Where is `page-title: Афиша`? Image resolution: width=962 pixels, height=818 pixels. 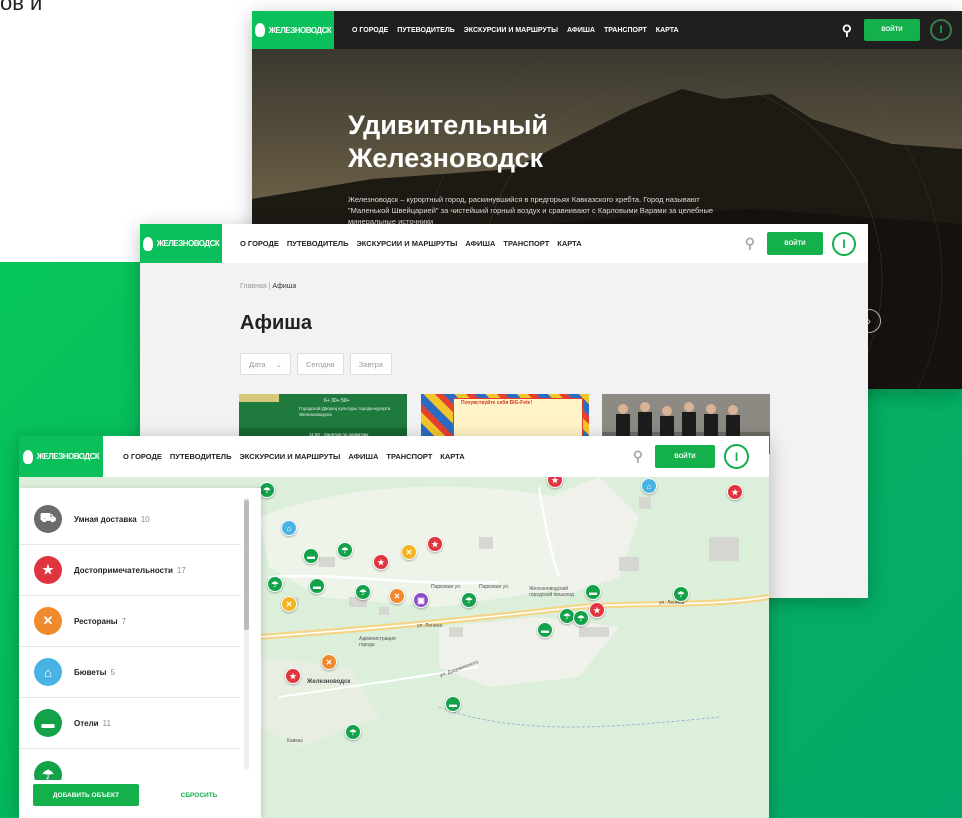 page-title: Афиша is located at coordinates (276, 323).